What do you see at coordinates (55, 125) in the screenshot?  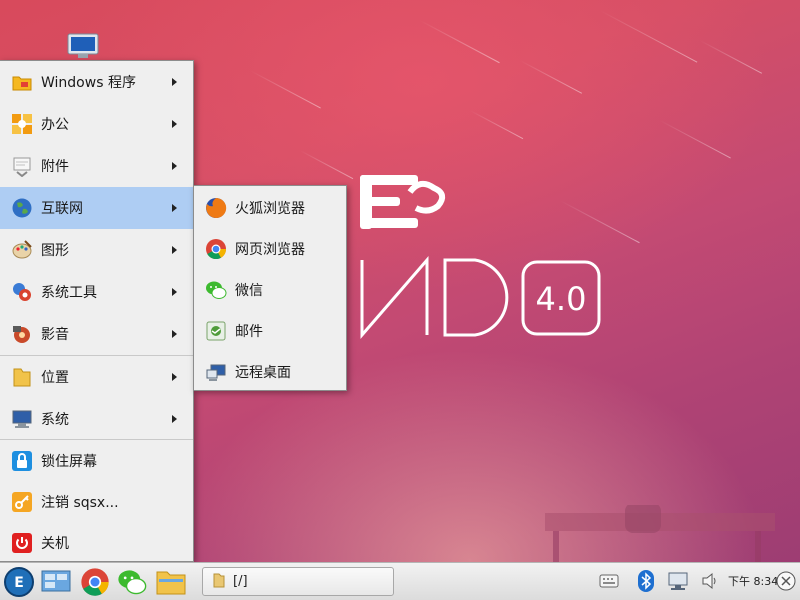 I see `menu-item-label: 办公` at bounding box center [55, 125].